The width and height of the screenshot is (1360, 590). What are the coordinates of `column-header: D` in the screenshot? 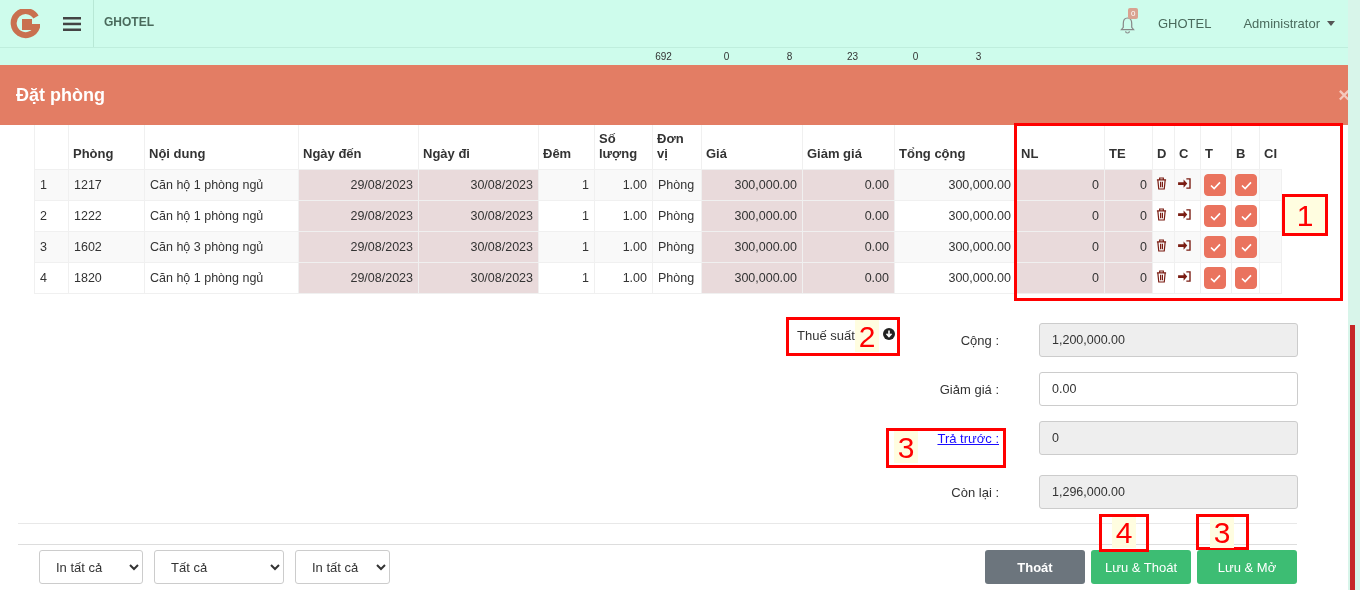 It's located at (1162, 154).